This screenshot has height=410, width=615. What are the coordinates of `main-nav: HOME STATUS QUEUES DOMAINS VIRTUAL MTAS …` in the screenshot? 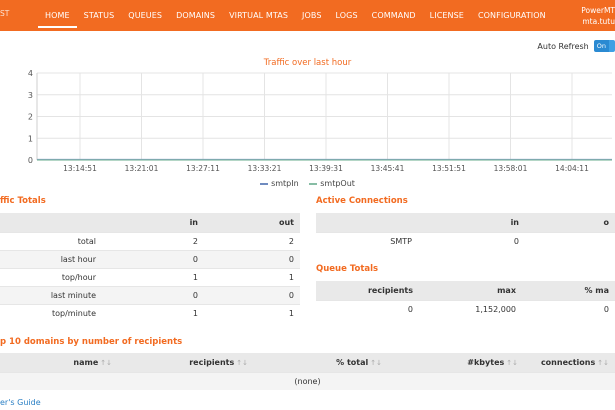 It's located at (295, 15).